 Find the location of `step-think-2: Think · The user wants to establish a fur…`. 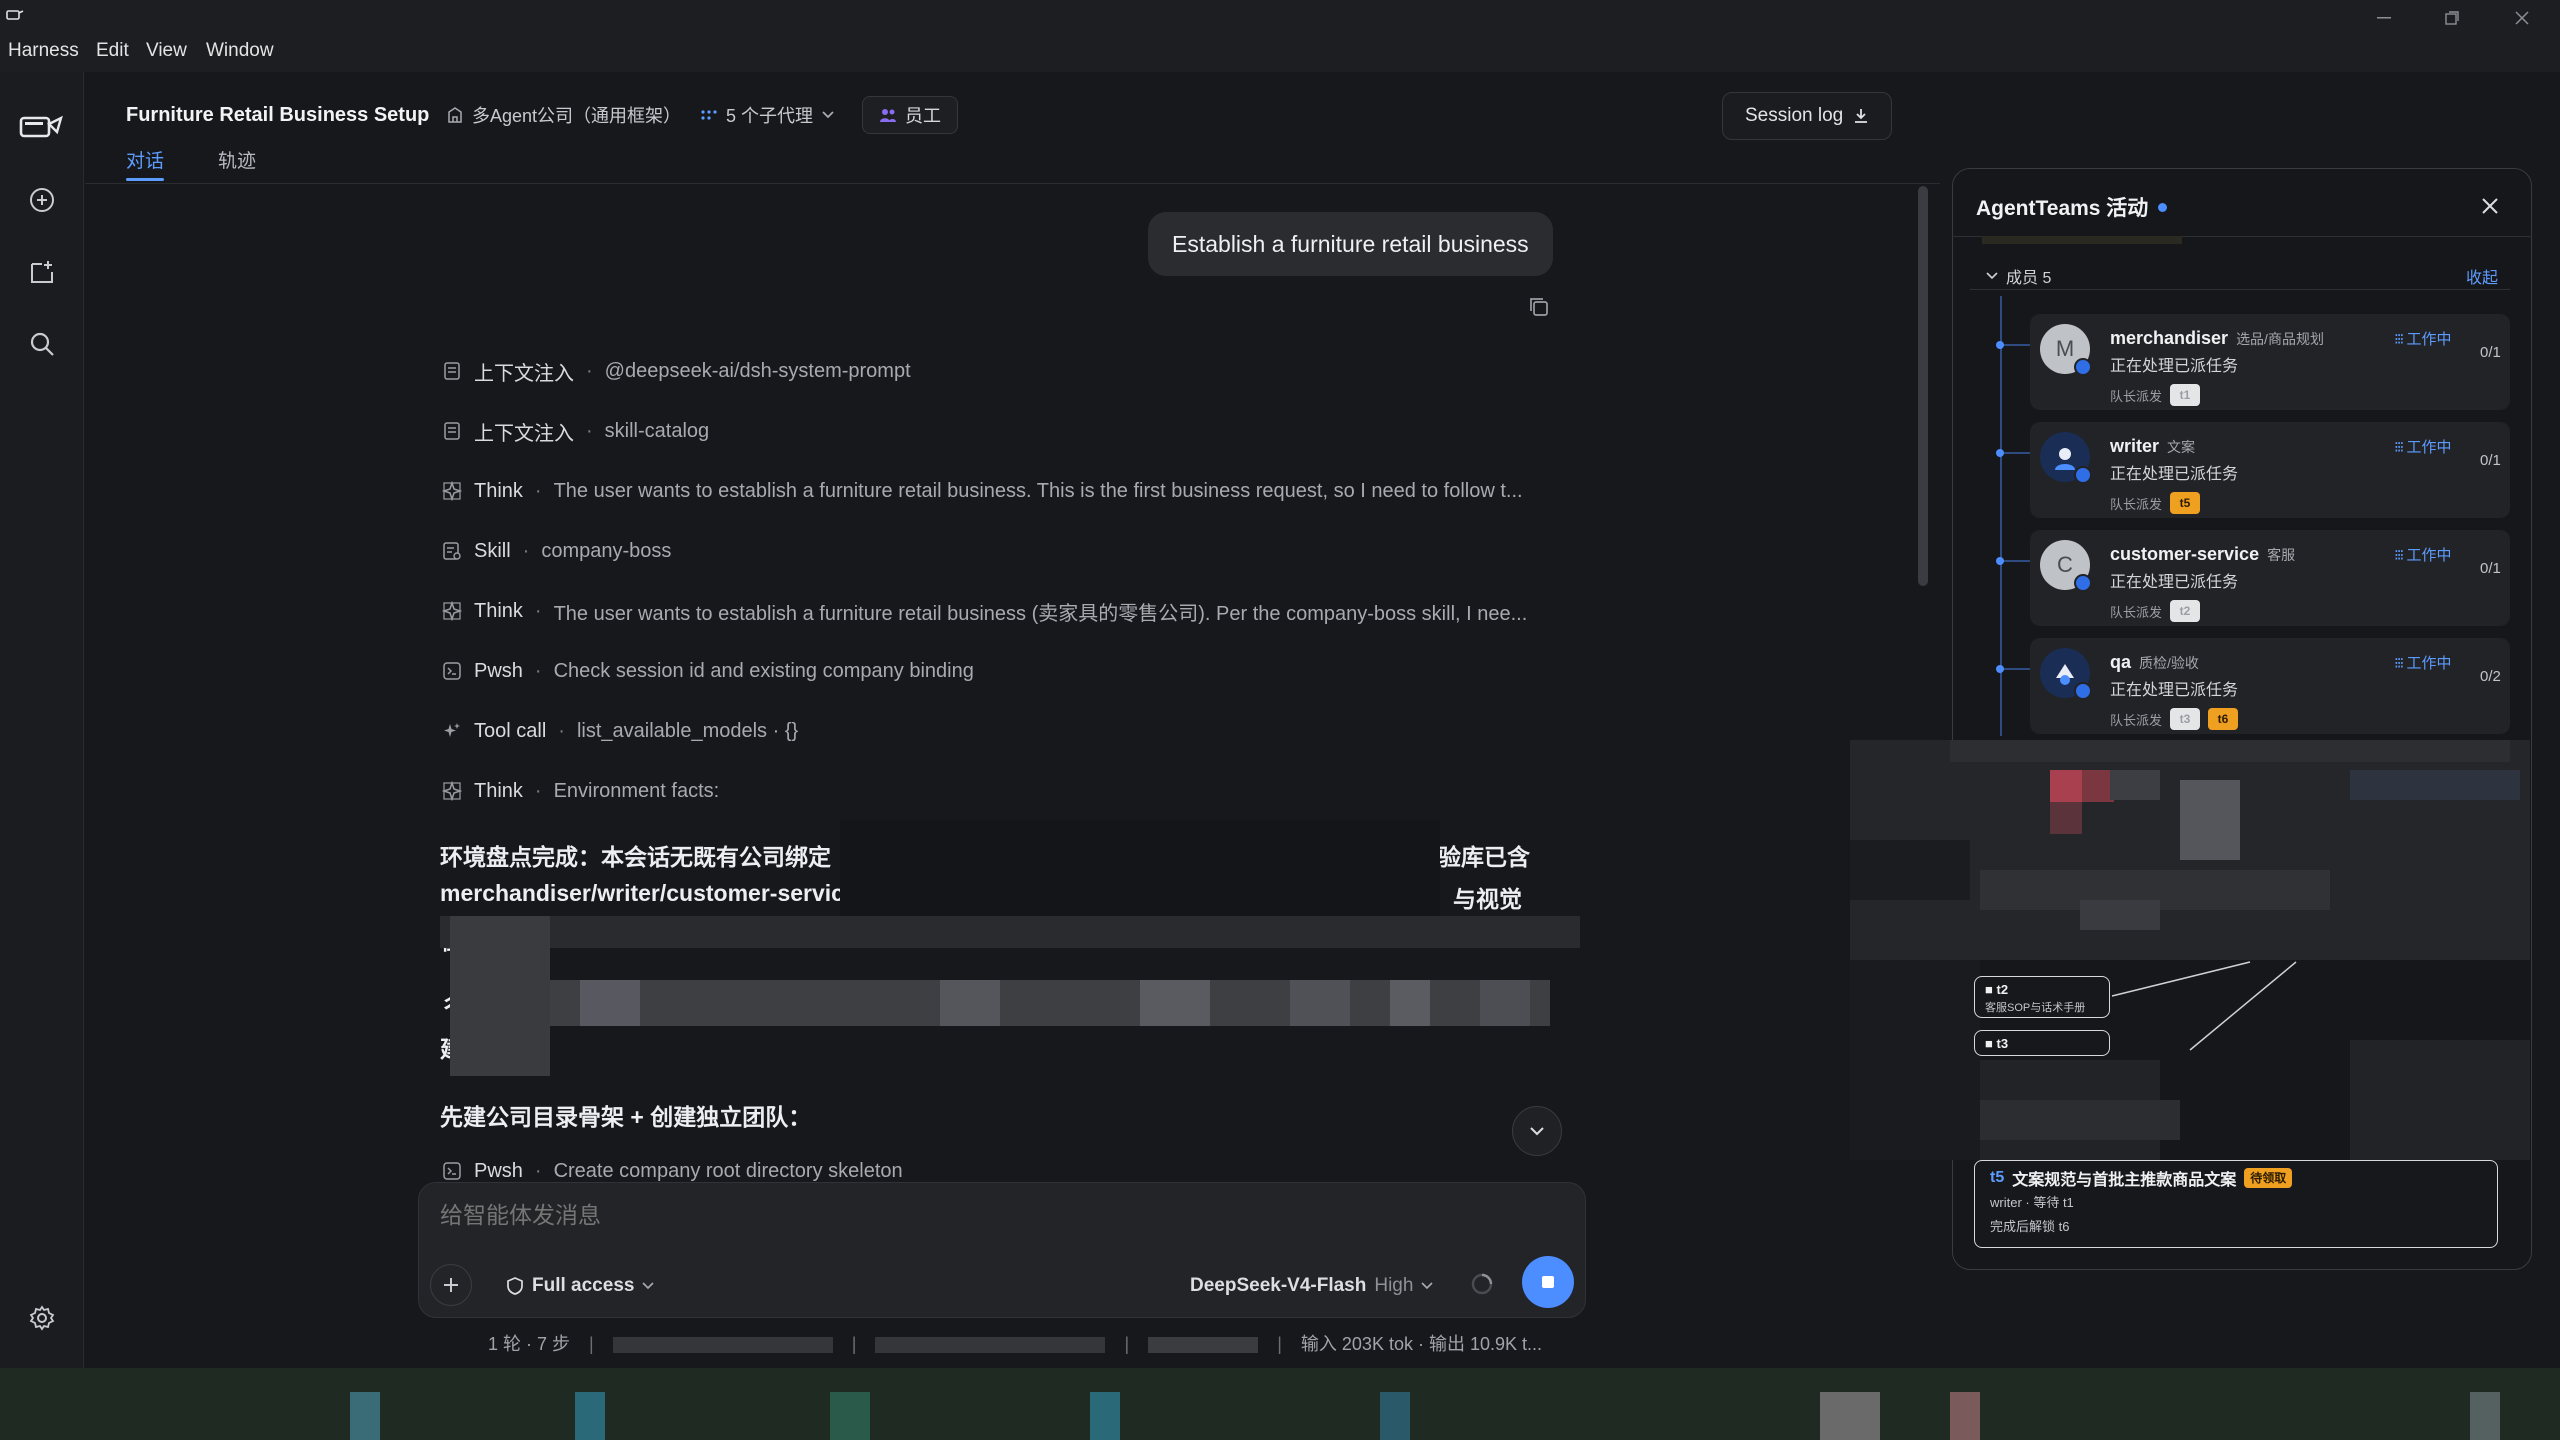

step-think-2: Think · The user wants to establish a fur… is located at coordinates (1000, 611).